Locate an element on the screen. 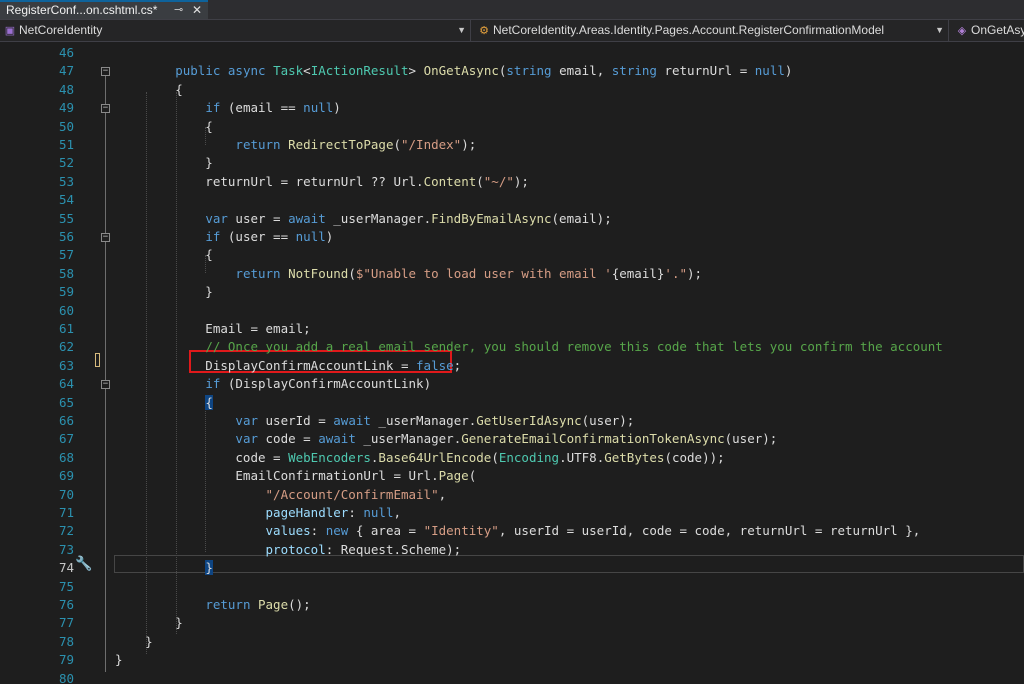 This screenshot has width=1024, height=684. code-line: 59 } is located at coordinates (512, 292).